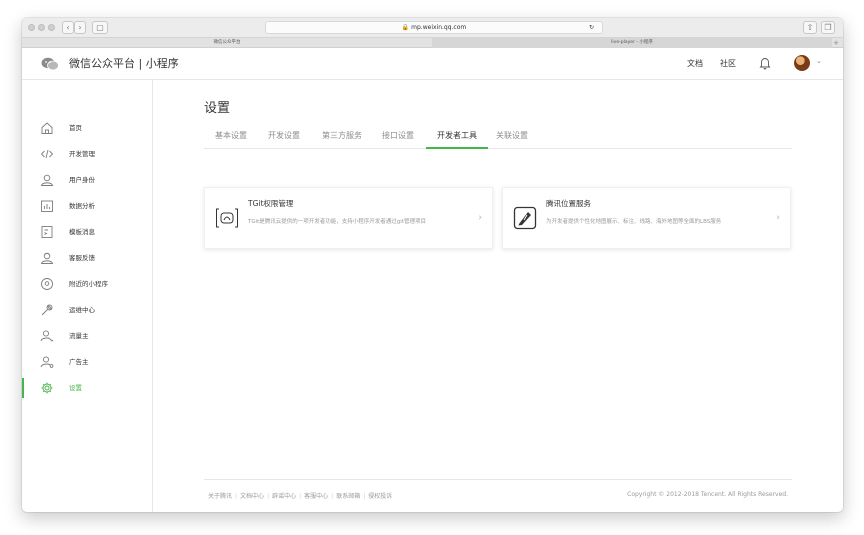  I want to click on browser-tab-label: 微信公众平台, so click(227, 42).